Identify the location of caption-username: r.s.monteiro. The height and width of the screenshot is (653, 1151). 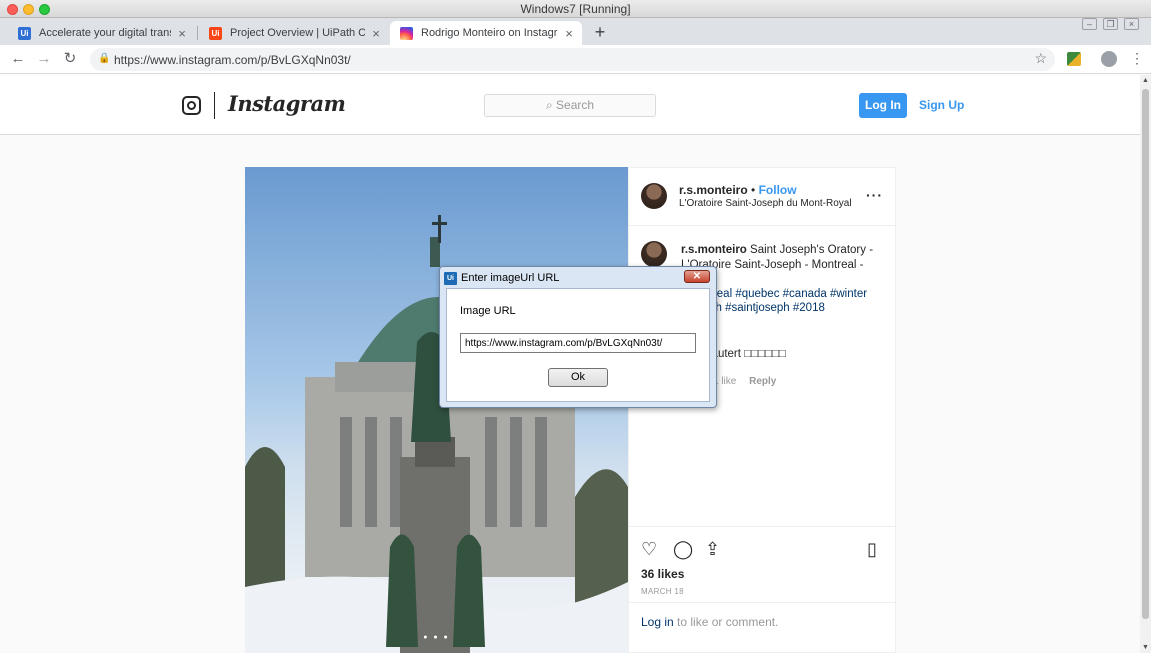
(714, 250).